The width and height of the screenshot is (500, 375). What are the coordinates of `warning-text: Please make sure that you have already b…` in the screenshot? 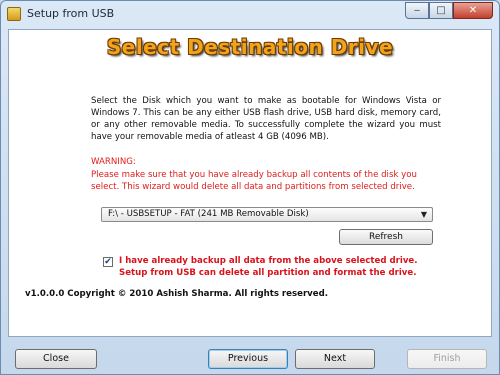 It's located at (254, 181).